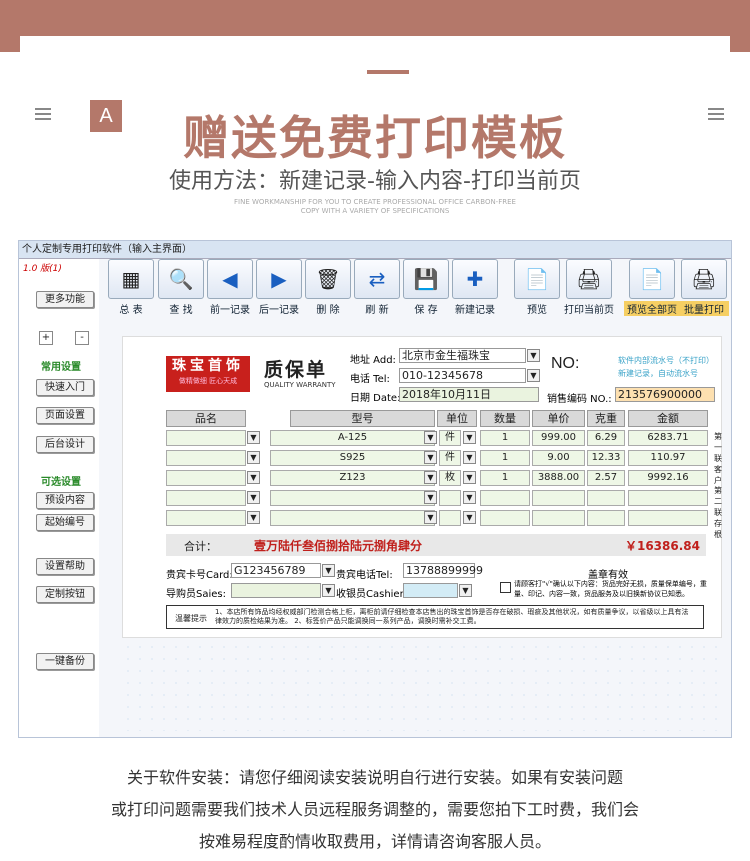  Describe the element at coordinates (426, 287) in the screenshot. I see `save-button: 💾 保 存` at that location.